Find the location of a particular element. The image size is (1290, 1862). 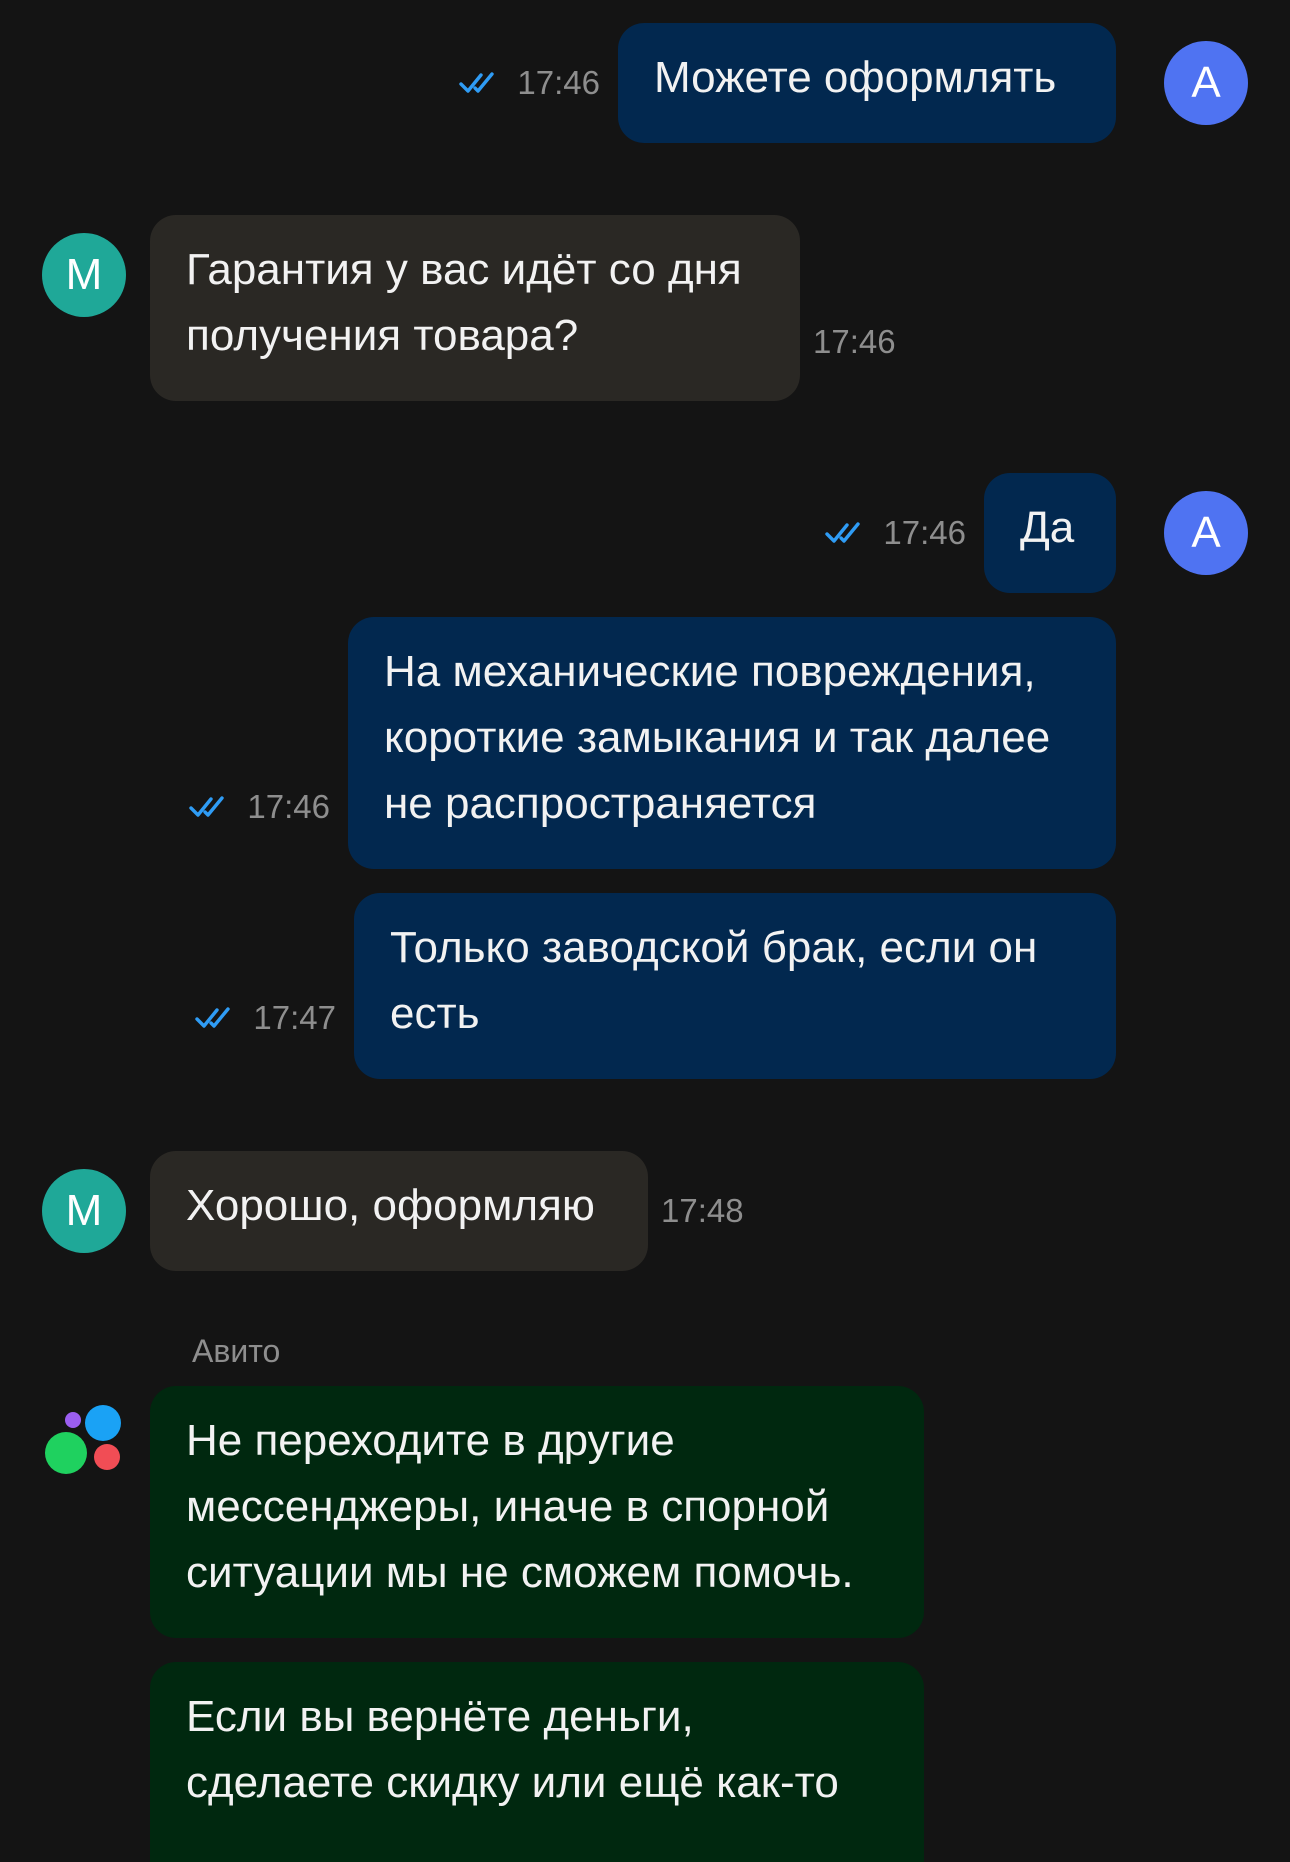

outgoing-message: Да is located at coordinates (1050, 533).